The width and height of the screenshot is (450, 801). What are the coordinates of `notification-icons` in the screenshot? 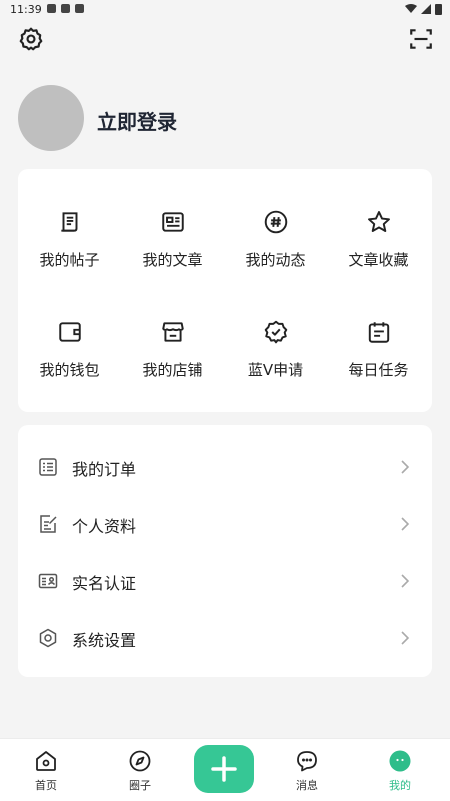 It's located at (65, 8).